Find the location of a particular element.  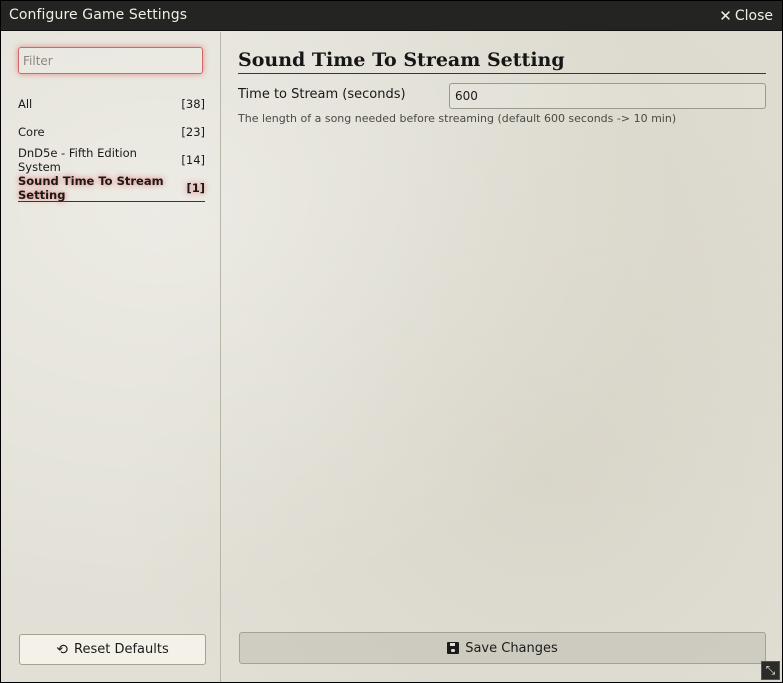

category-count: [38] is located at coordinates (193, 104).